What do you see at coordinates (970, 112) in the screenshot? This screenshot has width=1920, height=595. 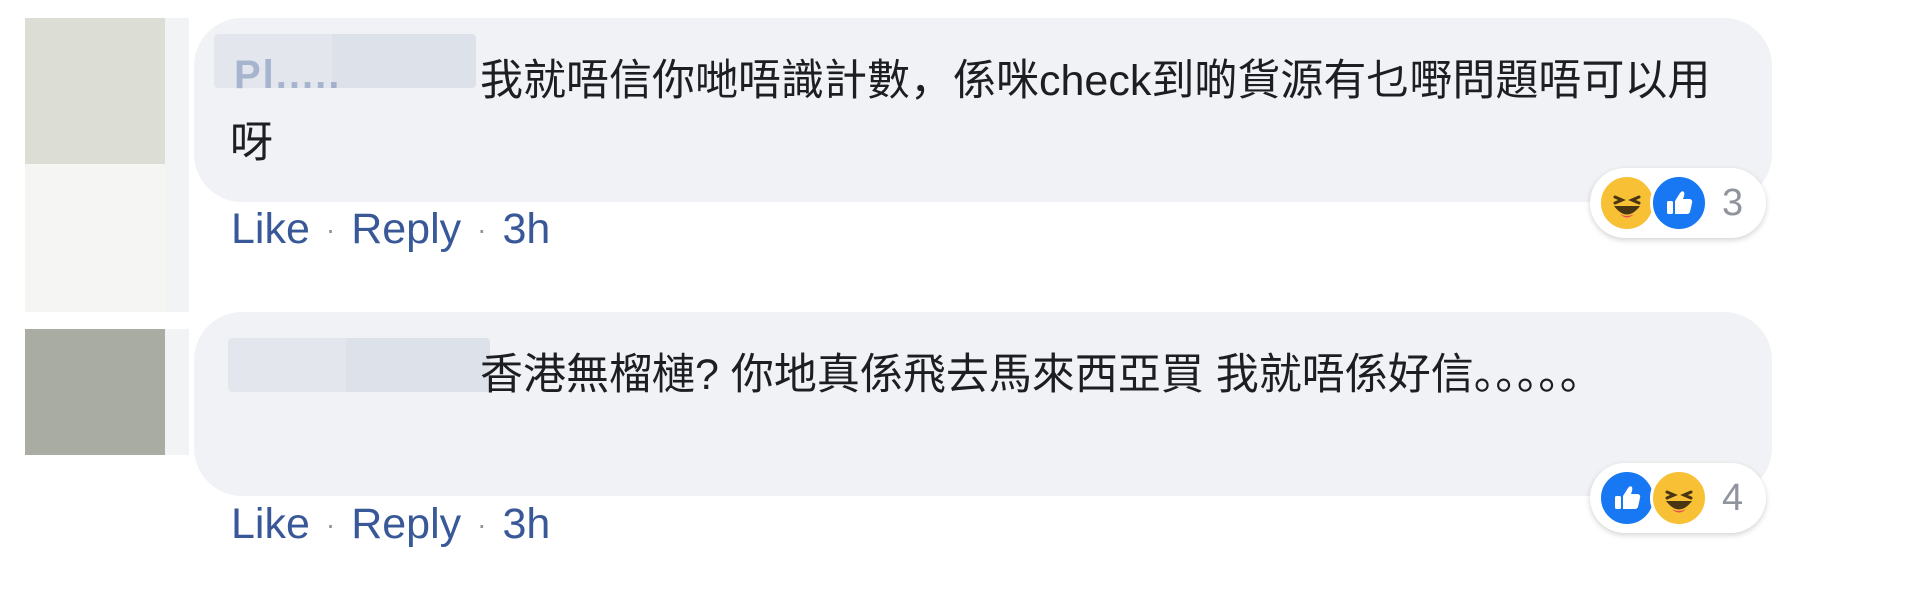 I see `comment-text: 我就唔信你哋唔識計數，係咪check到啲貨源有乜嘢問題唔可以用呀` at bounding box center [970, 112].